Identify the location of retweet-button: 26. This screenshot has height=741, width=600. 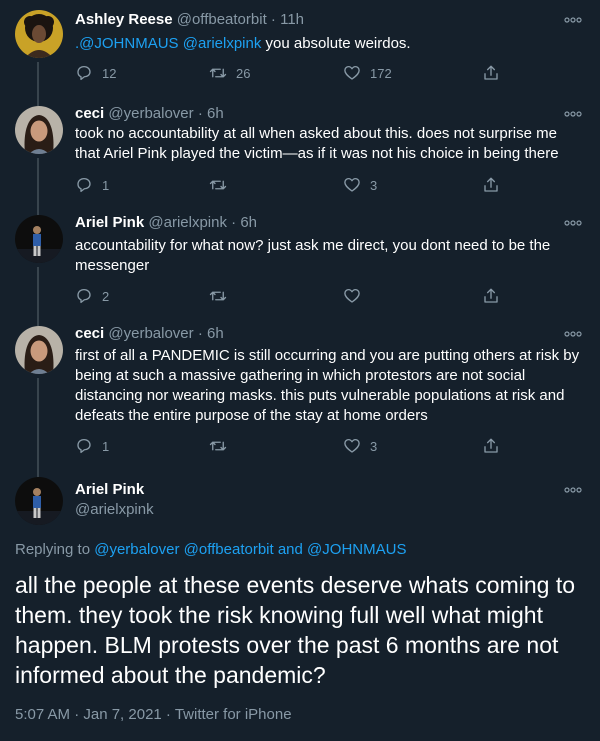
(229, 73).